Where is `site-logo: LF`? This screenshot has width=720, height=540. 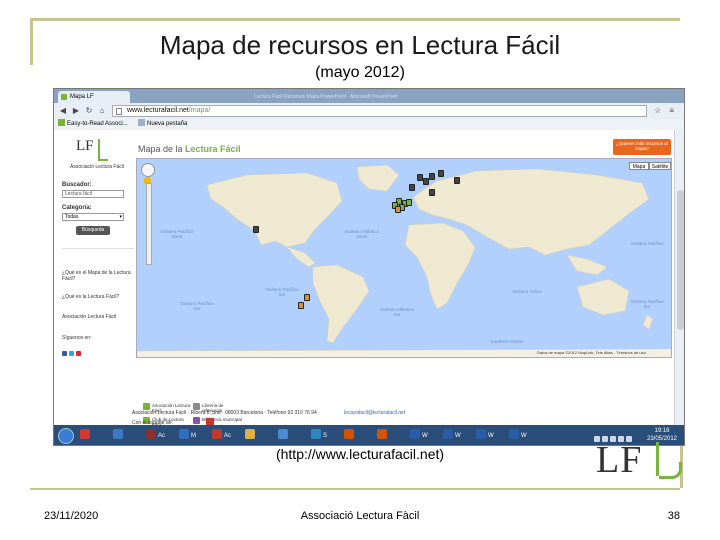 site-logo: LF is located at coordinates (92, 149).